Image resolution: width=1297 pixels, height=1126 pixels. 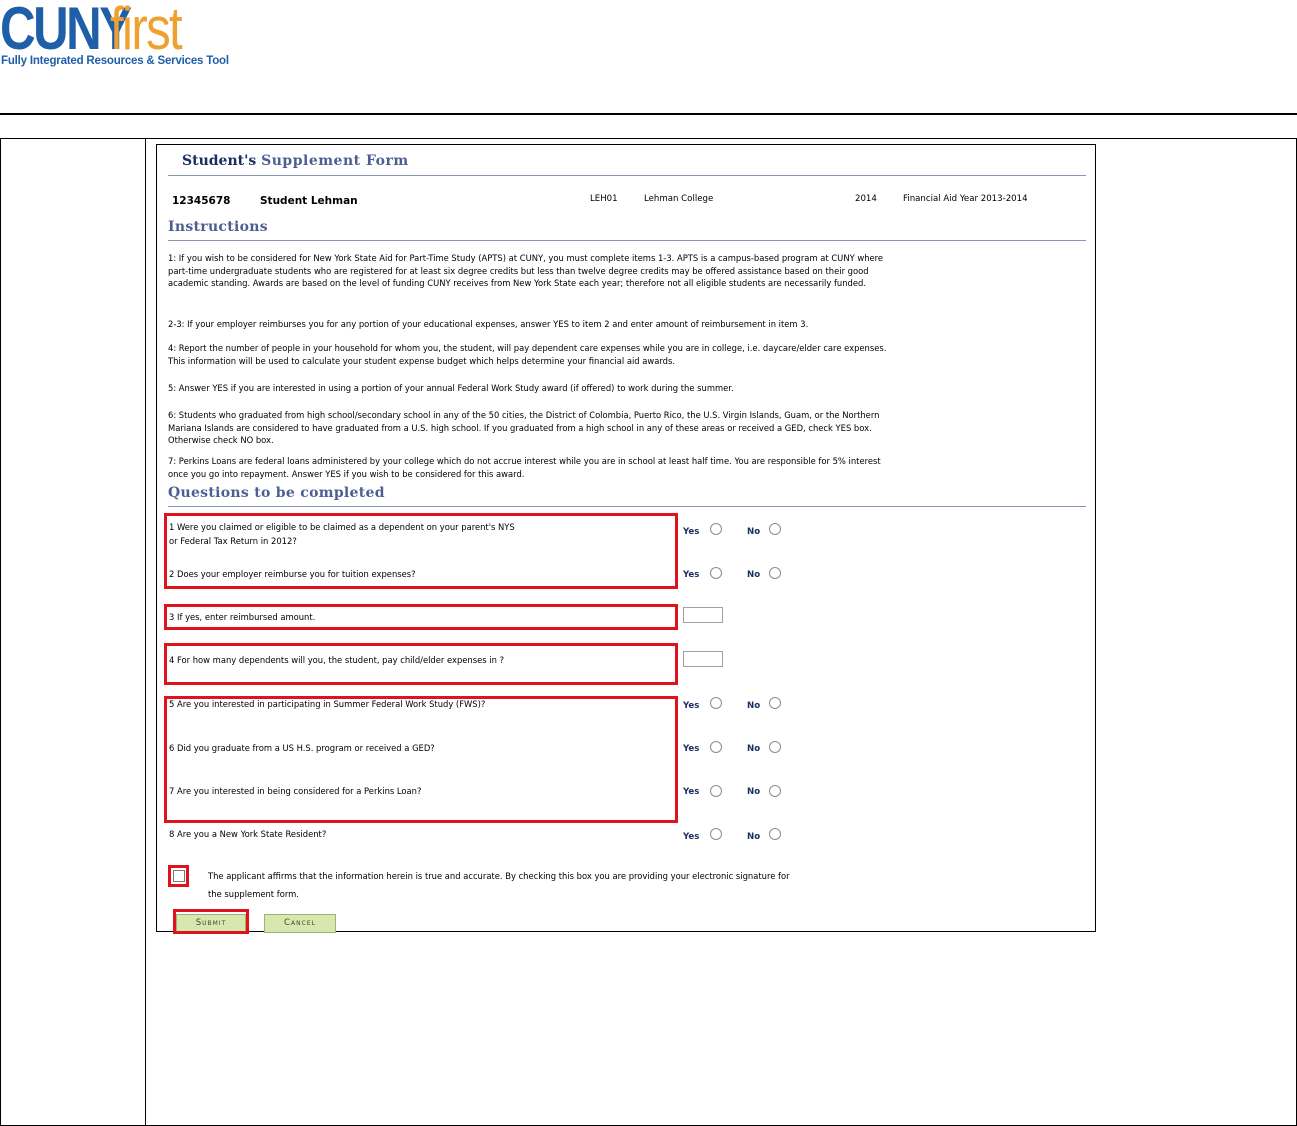 What do you see at coordinates (775, 747) in the screenshot?
I see `q6-no-radio` at bounding box center [775, 747].